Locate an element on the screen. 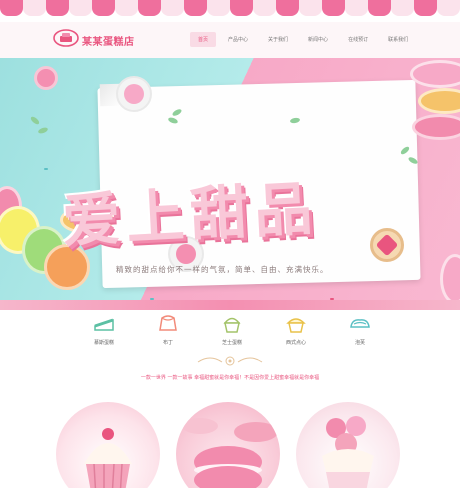  category-label: 布丁 is located at coordinates (167, 343).